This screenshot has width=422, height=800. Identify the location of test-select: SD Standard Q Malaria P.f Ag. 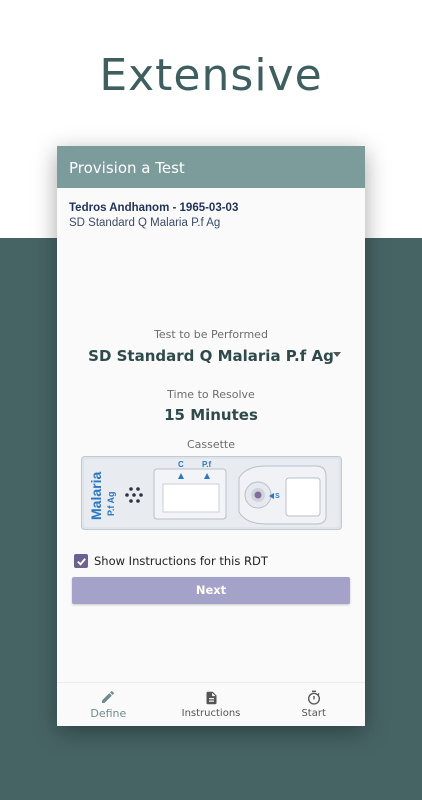
(211, 356).